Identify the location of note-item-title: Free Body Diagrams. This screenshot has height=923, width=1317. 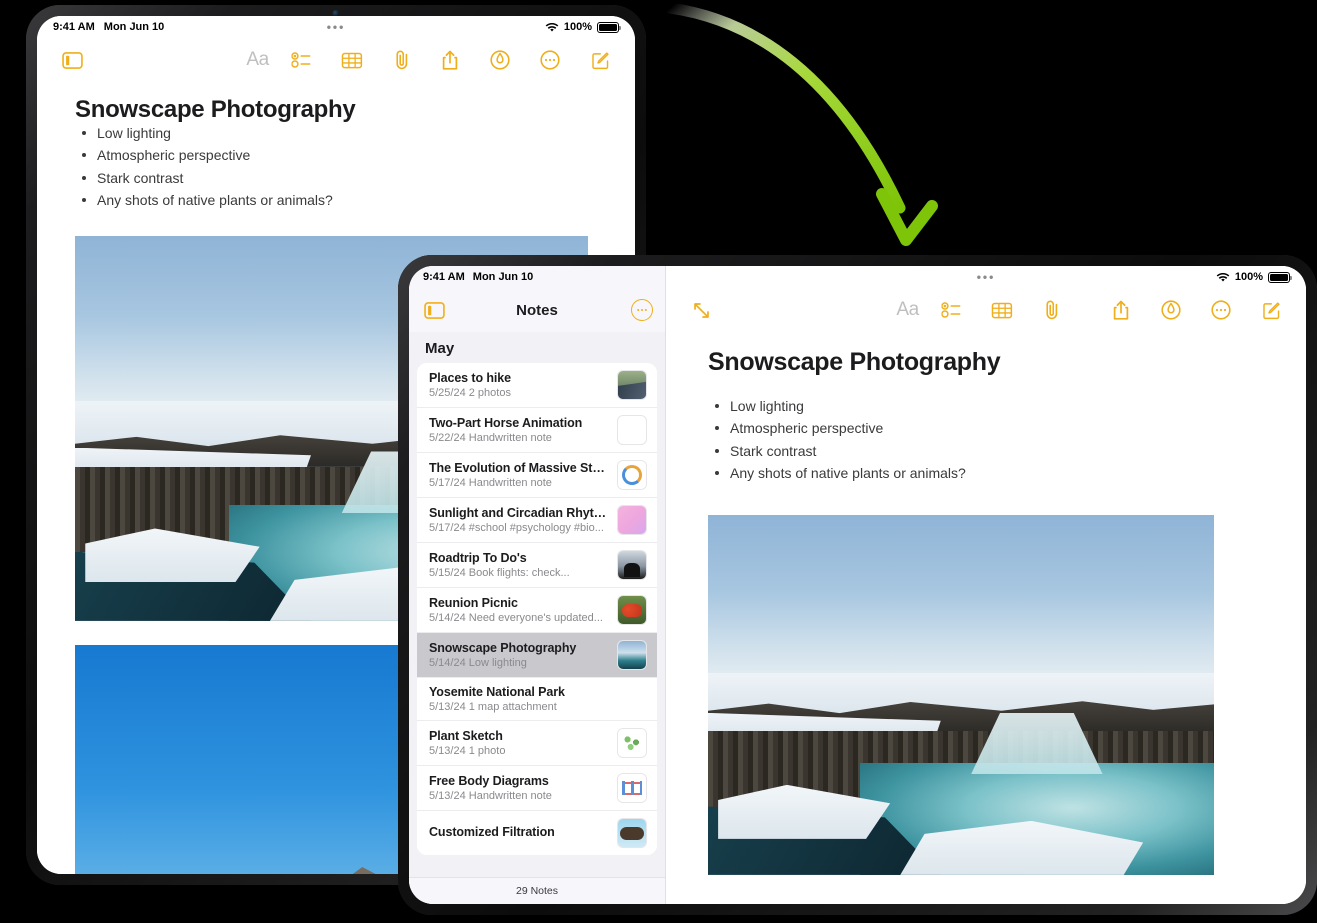
(489, 781).